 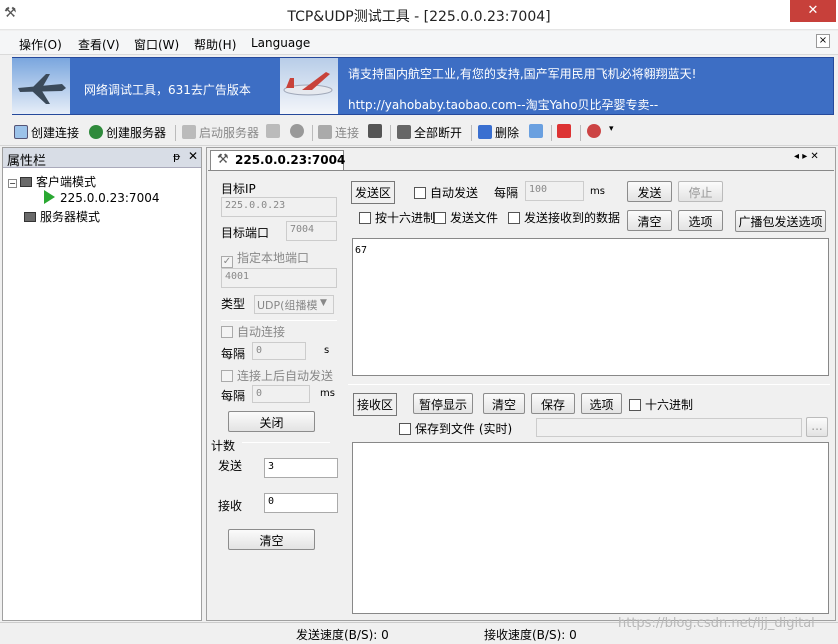 I want to click on pause-display-button: 暂停显示, so click(x=443, y=403).